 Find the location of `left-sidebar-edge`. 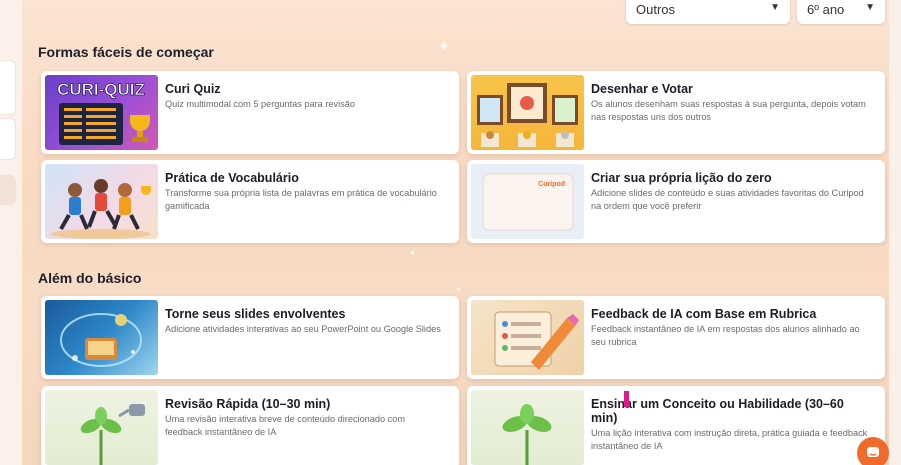

left-sidebar-edge is located at coordinates (11, 232).